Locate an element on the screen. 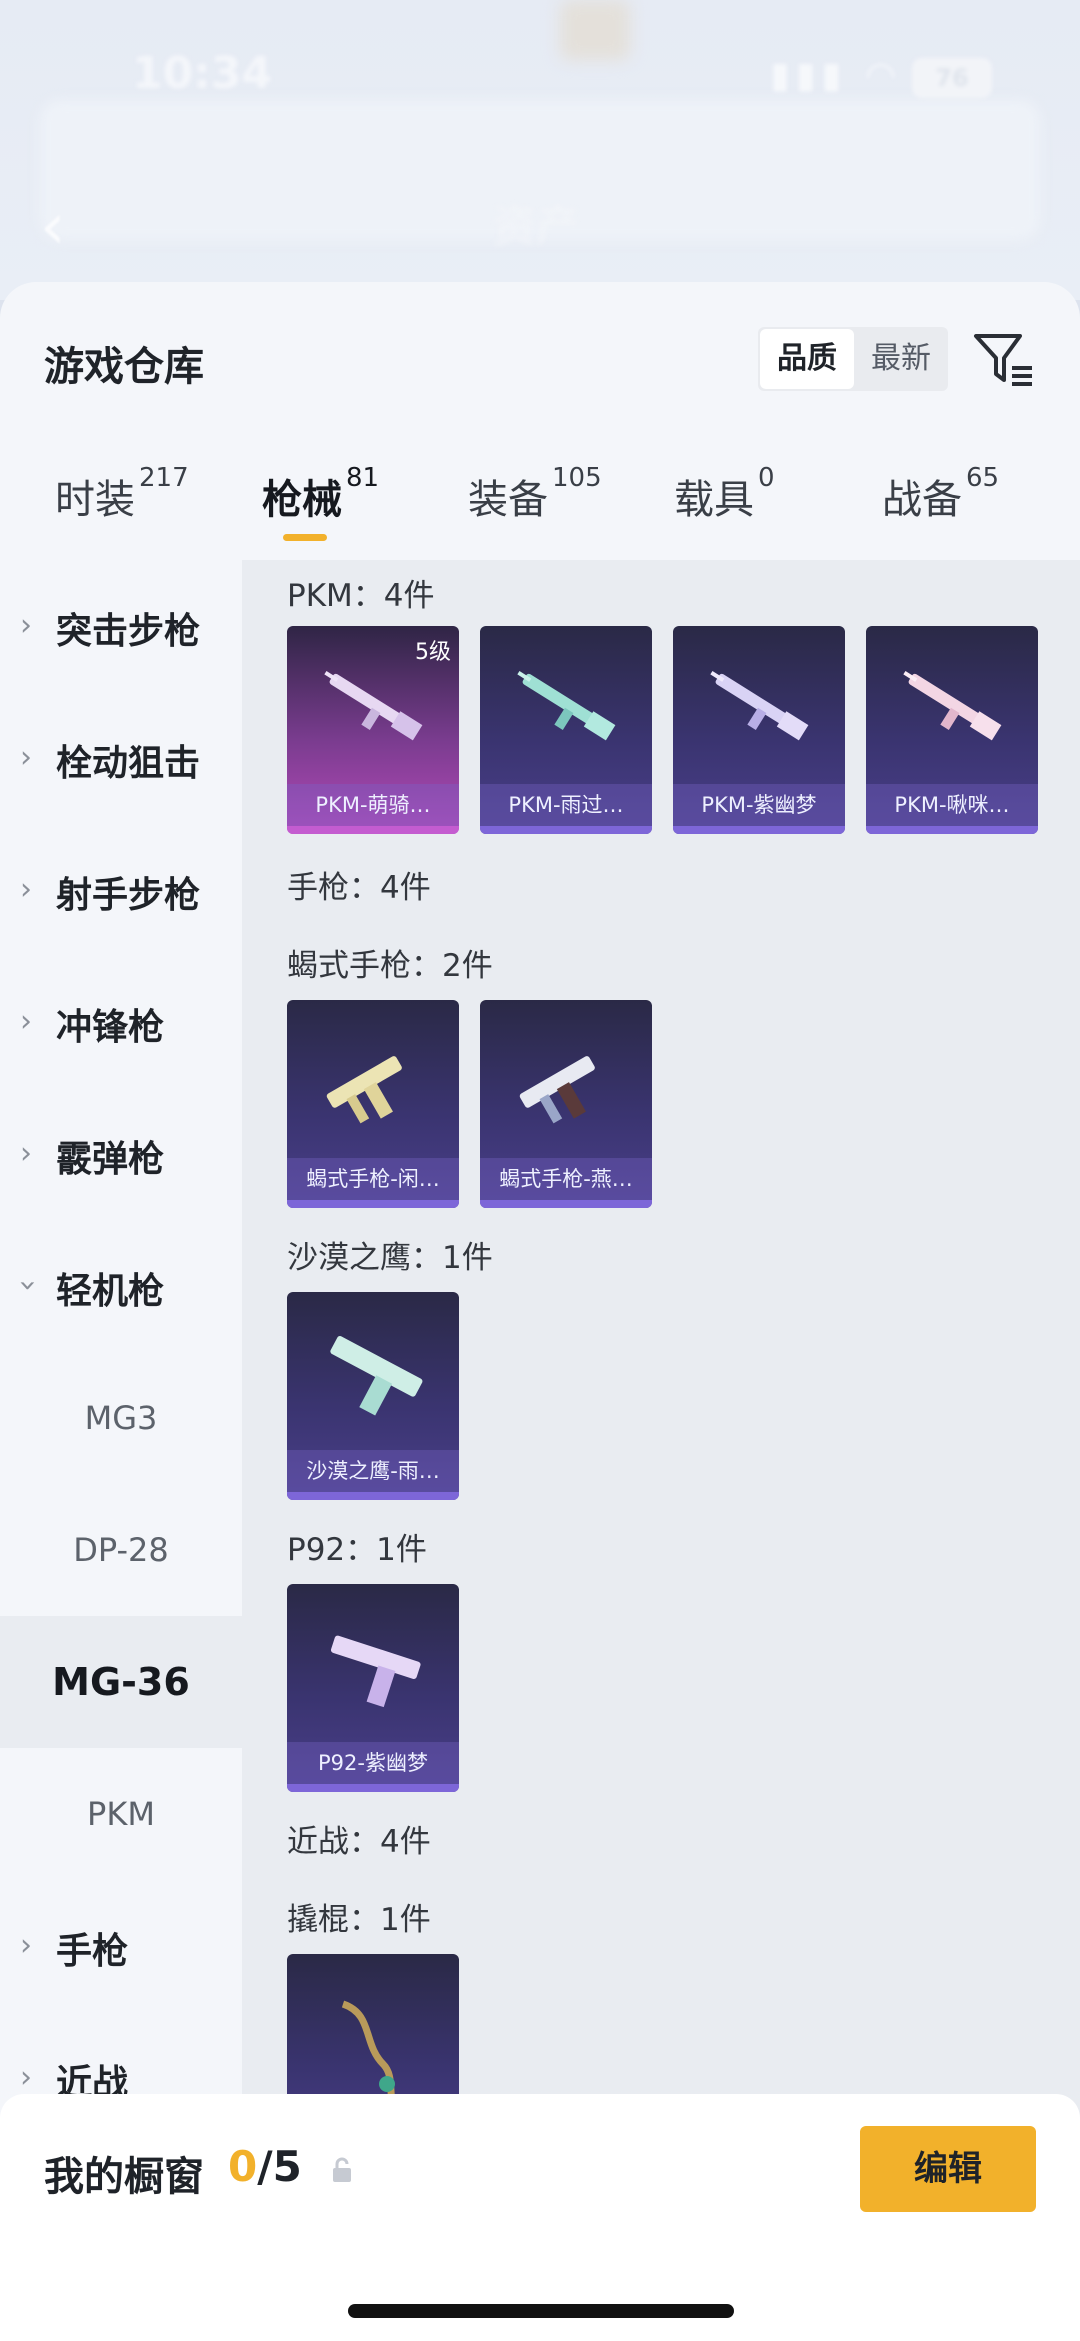 This screenshot has height=2341, width=1080. tab-equipment: 装备 105 is located at coordinates (535, 495).